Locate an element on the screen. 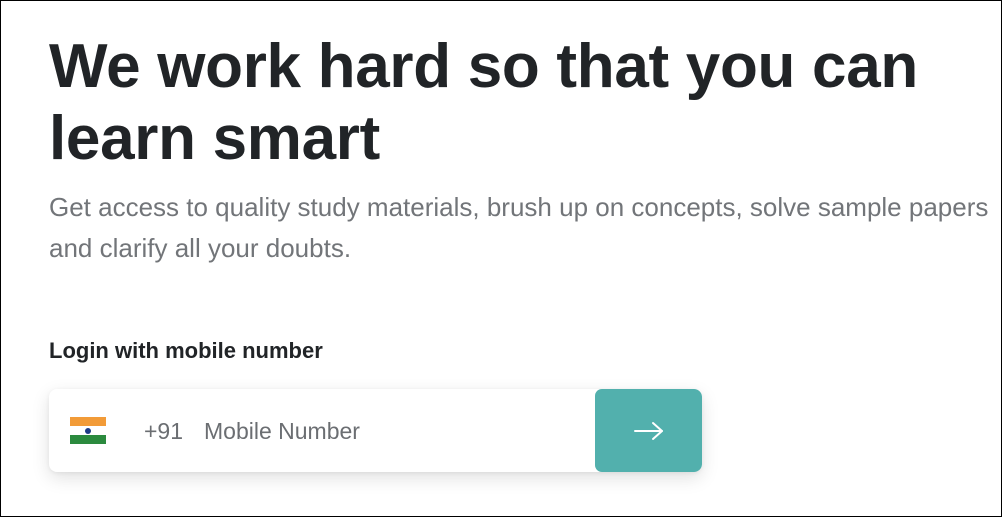 This screenshot has height=517, width=1002. india-flag-icon is located at coordinates (88, 430).